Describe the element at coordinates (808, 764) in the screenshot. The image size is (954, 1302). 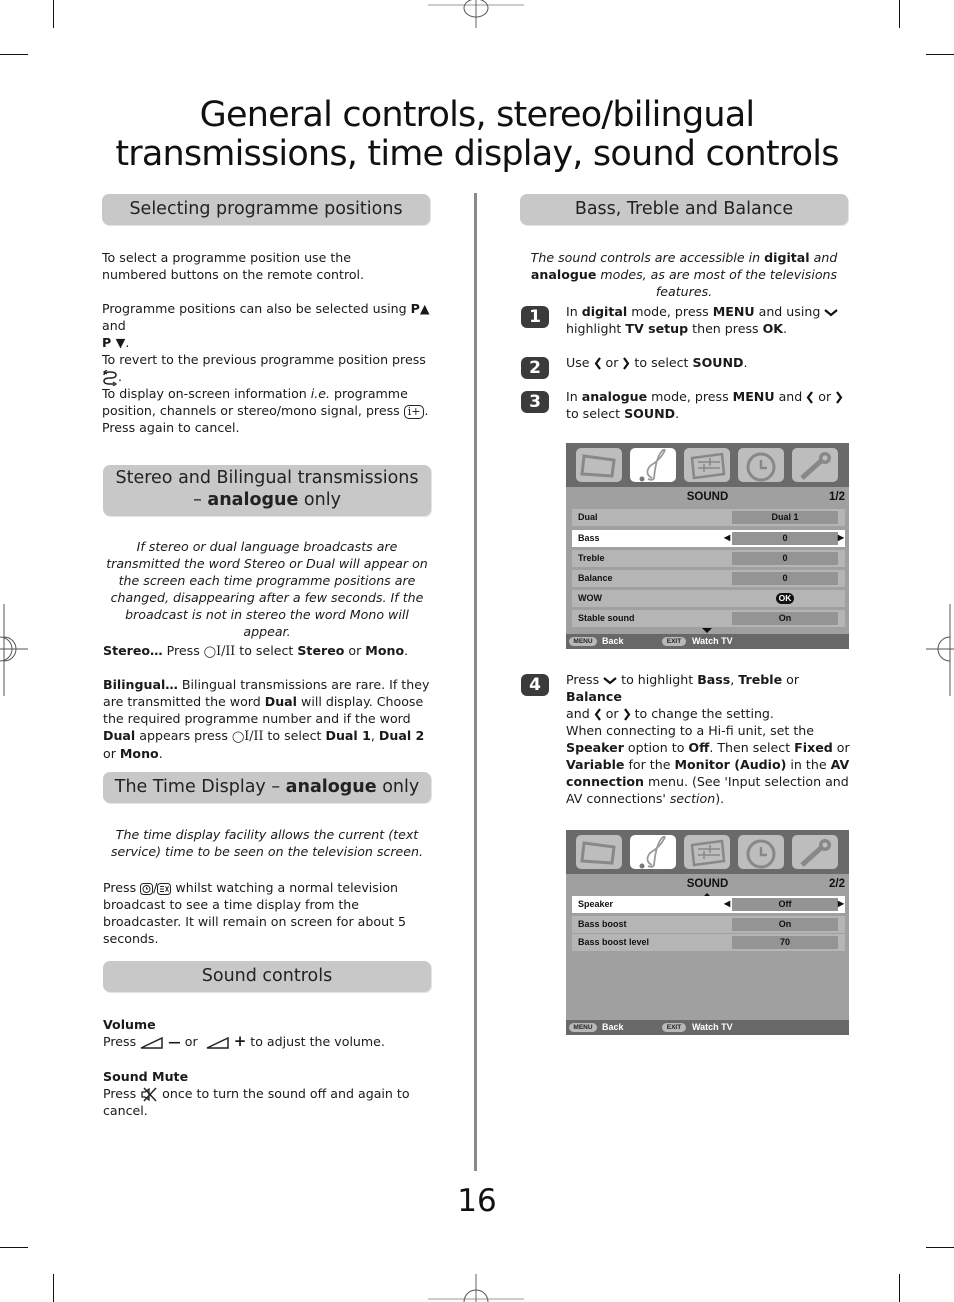
I see `text: in the` at that location.